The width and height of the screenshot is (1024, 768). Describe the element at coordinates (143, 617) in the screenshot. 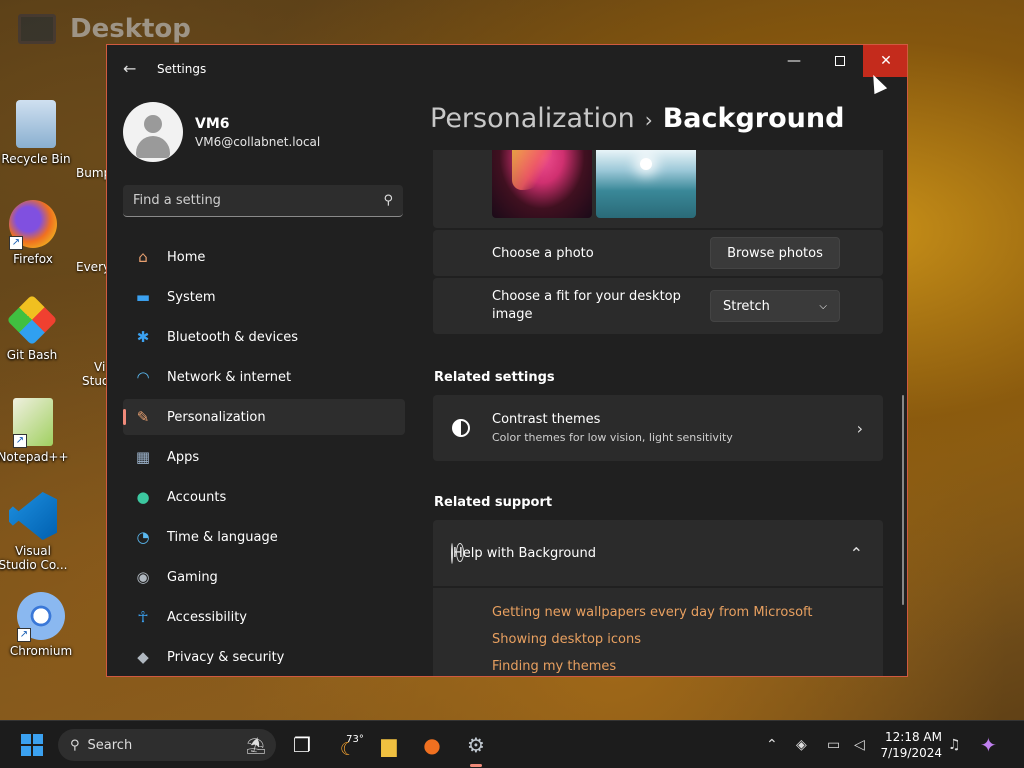

I see `accessibility-icon: ☥` at that location.